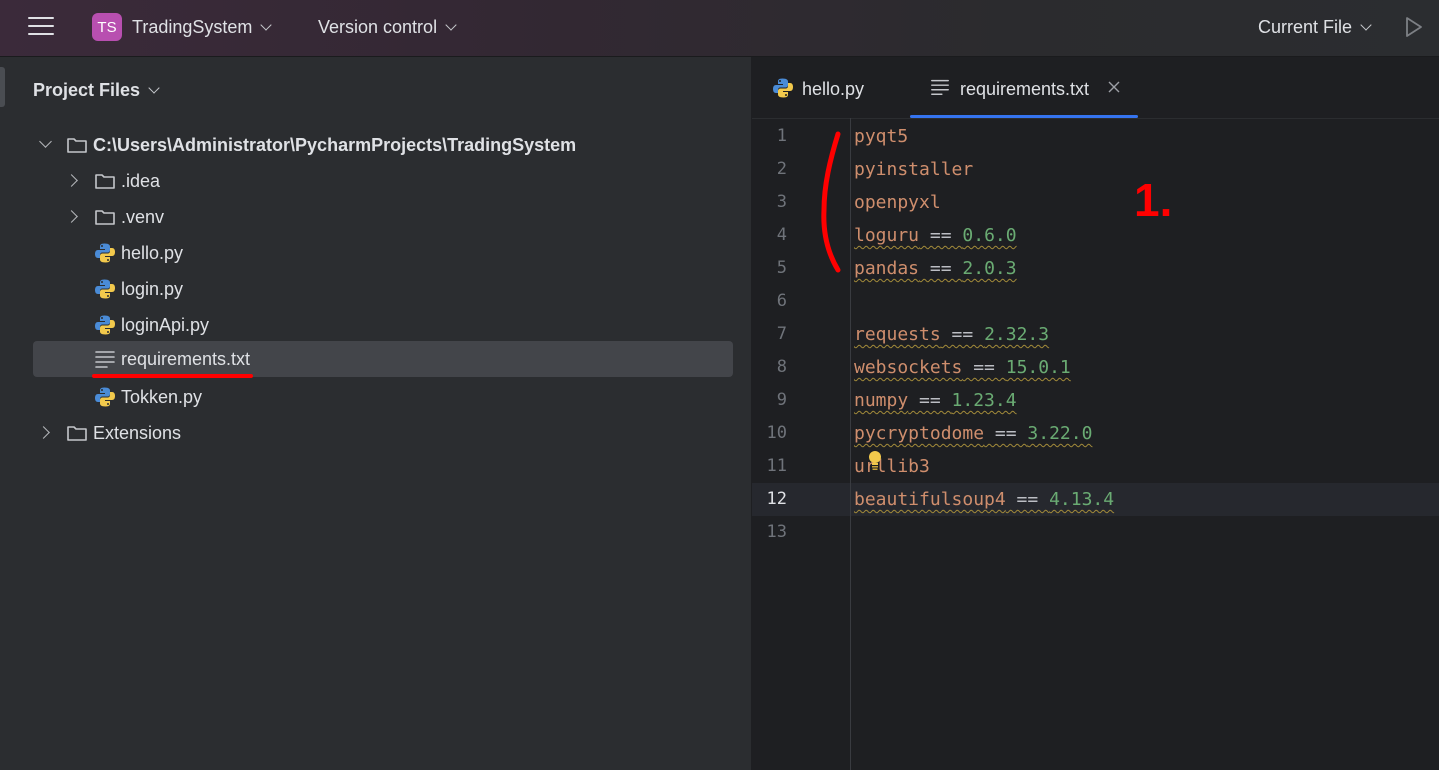 This screenshot has height=770, width=1439. What do you see at coordinates (1095, 334) in the screenshot?
I see `code-line: 7 requests == 2.32.3` at bounding box center [1095, 334].